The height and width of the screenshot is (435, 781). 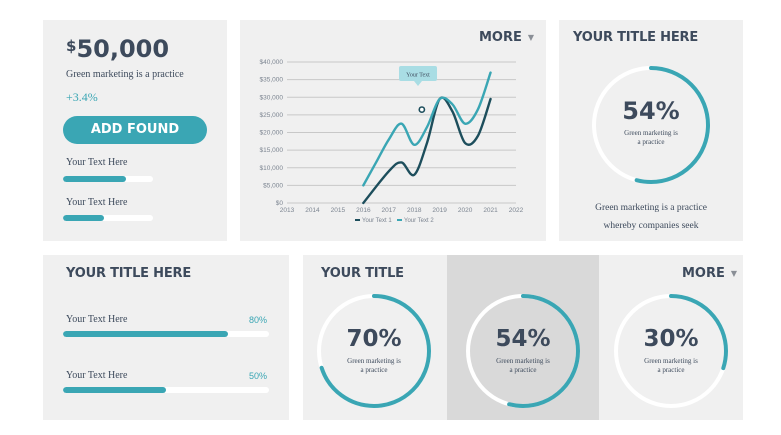 I want to click on gauge-1-sub-1: Green marketing is, so click(x=374, y=361).